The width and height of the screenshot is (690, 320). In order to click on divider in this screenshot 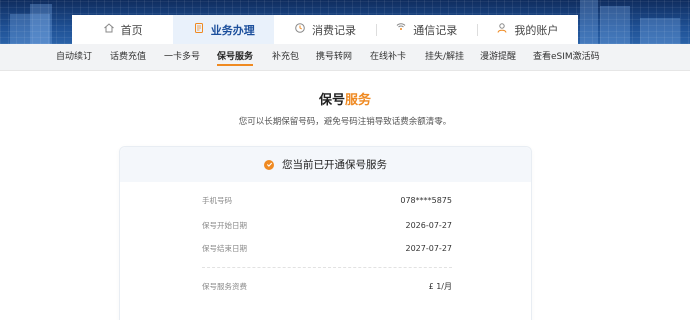, I will do `click(327, 267)`.